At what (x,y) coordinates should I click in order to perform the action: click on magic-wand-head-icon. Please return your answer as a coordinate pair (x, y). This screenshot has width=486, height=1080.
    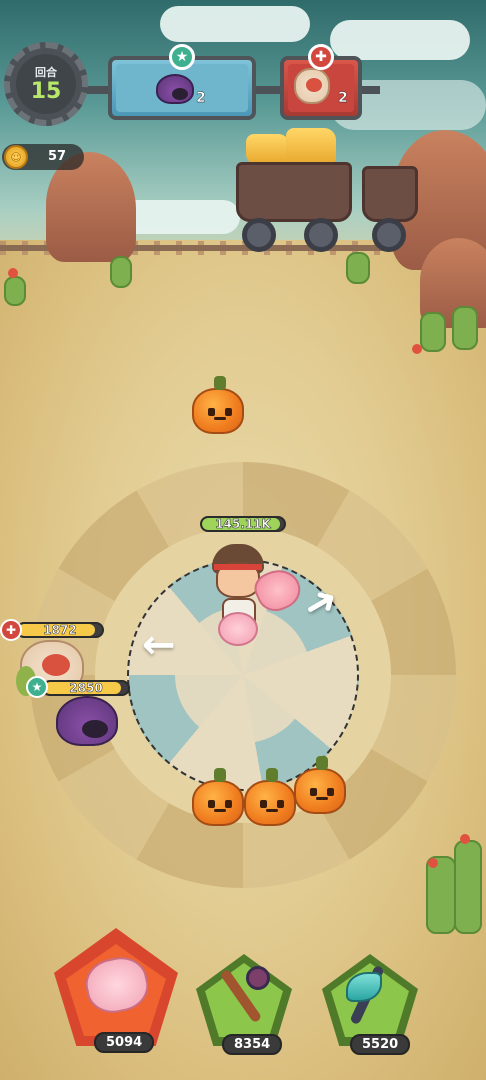
    Looking at the image, I should click on (258, 978).